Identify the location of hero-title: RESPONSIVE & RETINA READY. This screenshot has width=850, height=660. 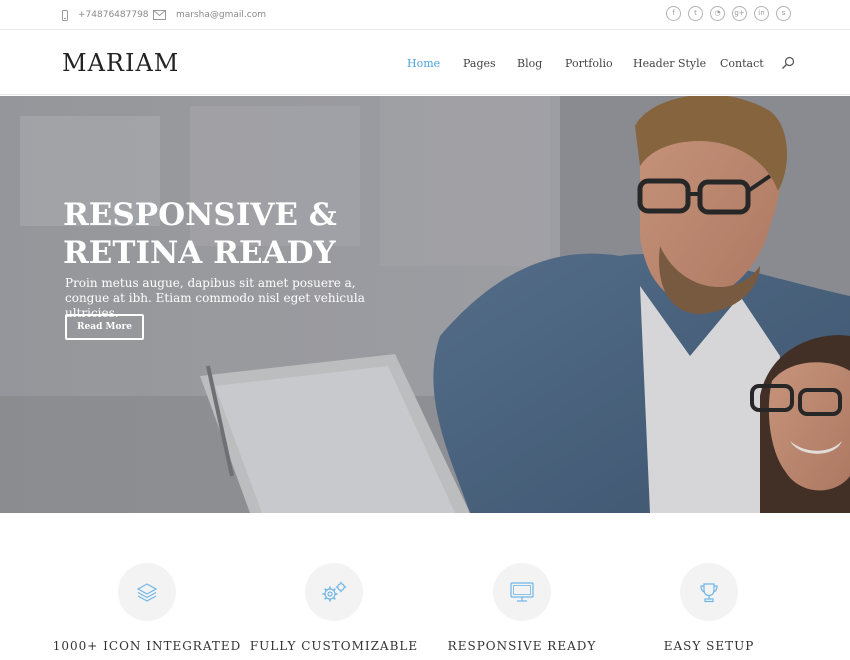
(273, 234).